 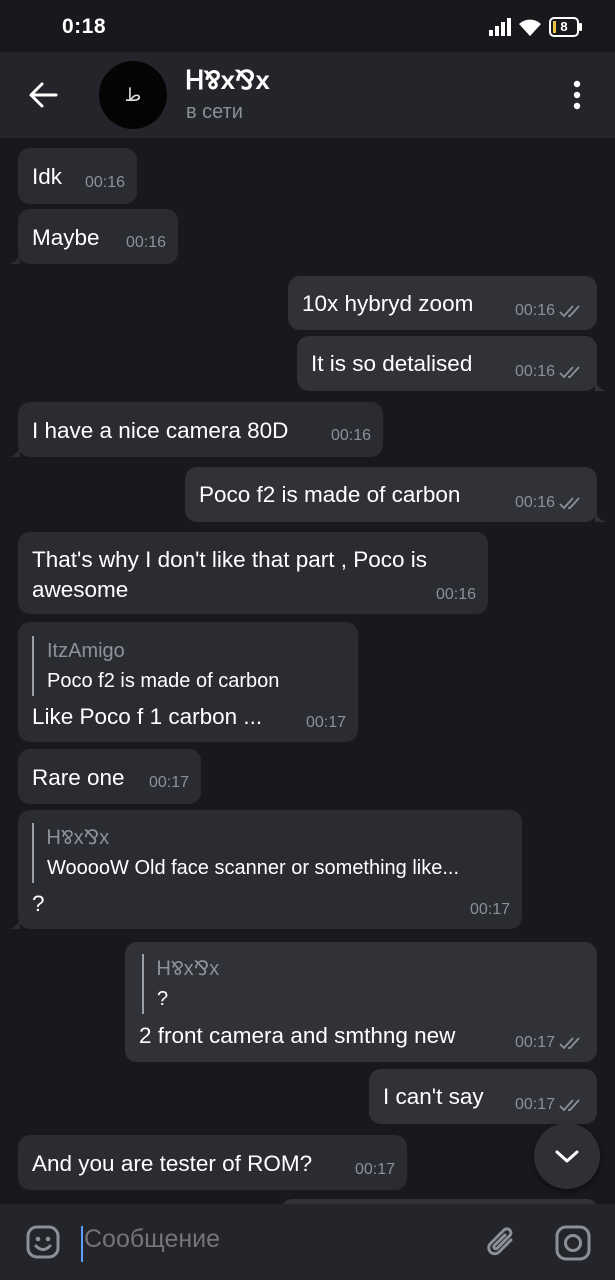 What do you see at coordinates (172, 1163) in the screenshot?
I see `message-text: And you are tester of ROM?` at bounding box center [172, 1163].